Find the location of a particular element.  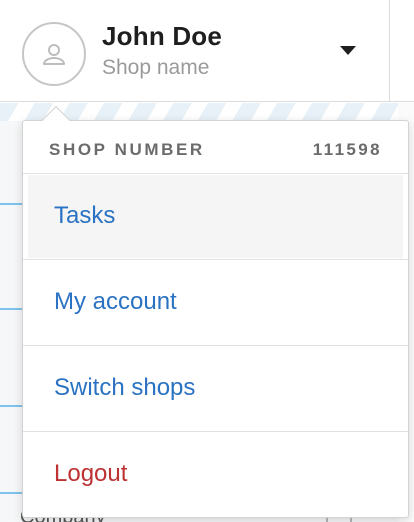

menu-item-label: Tasks is located at coordinates (85, 215).